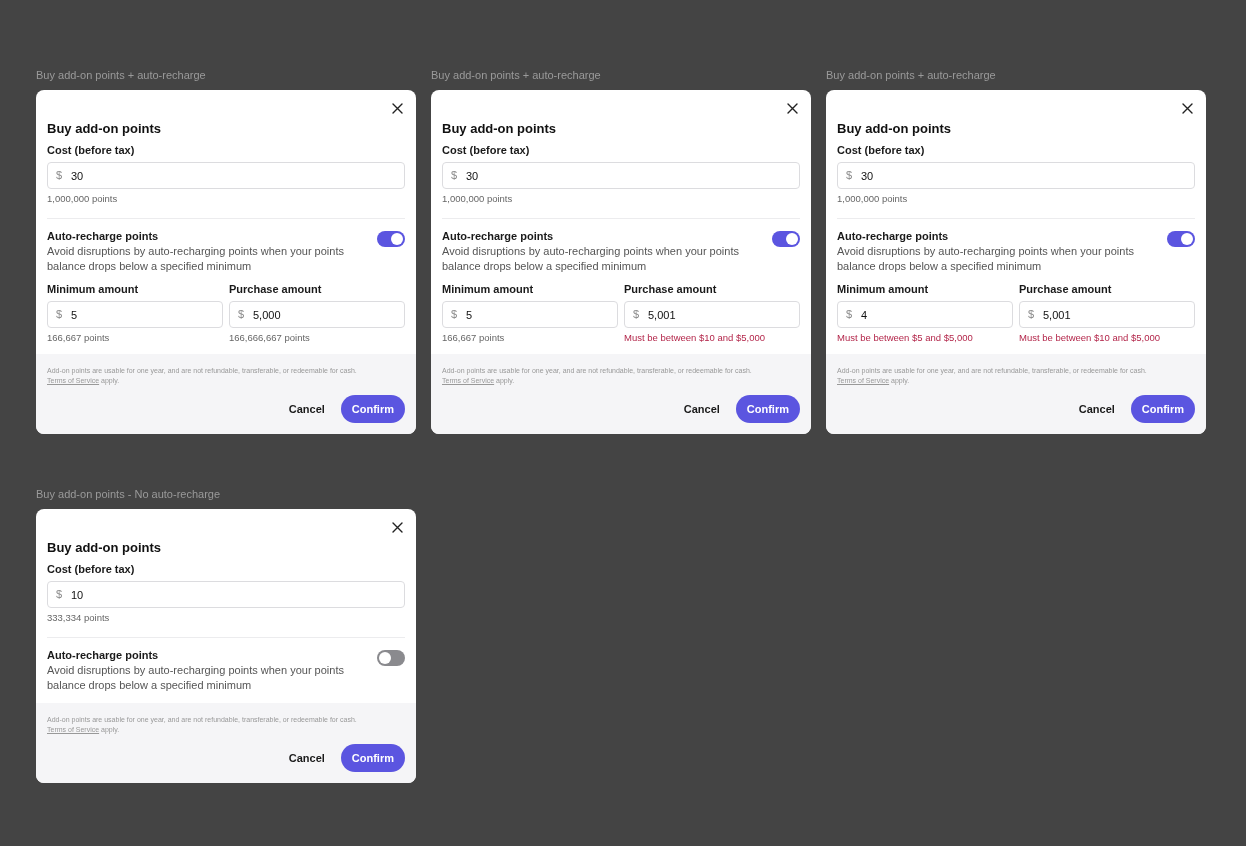  Describe the element at coordinates (270, 337) in the screenshot. I see `points-note: 166,666,667 points` at that location.